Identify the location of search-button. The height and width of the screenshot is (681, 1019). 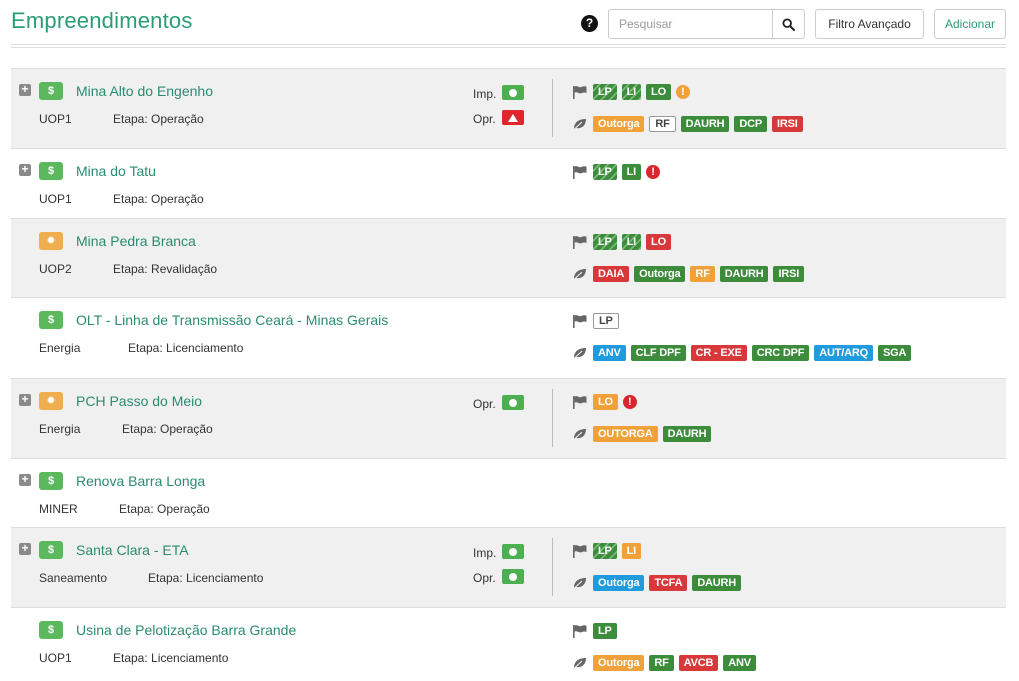
(788, 24).